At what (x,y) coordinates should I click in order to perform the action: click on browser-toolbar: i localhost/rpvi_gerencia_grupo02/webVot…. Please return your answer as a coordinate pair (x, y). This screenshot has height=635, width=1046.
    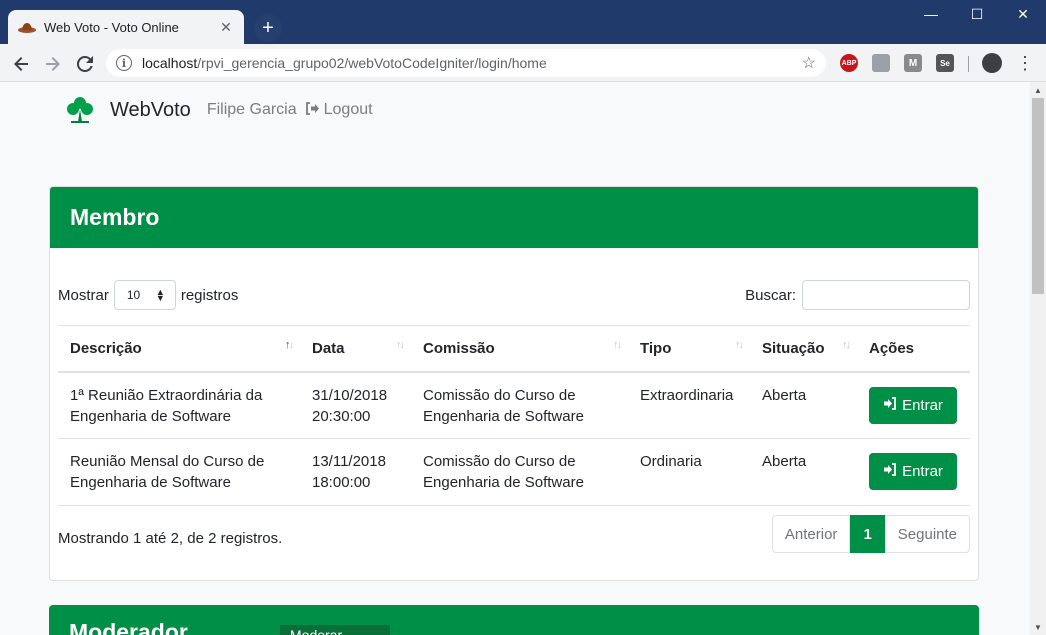
    Looking at the image, I should click on (523, 63).